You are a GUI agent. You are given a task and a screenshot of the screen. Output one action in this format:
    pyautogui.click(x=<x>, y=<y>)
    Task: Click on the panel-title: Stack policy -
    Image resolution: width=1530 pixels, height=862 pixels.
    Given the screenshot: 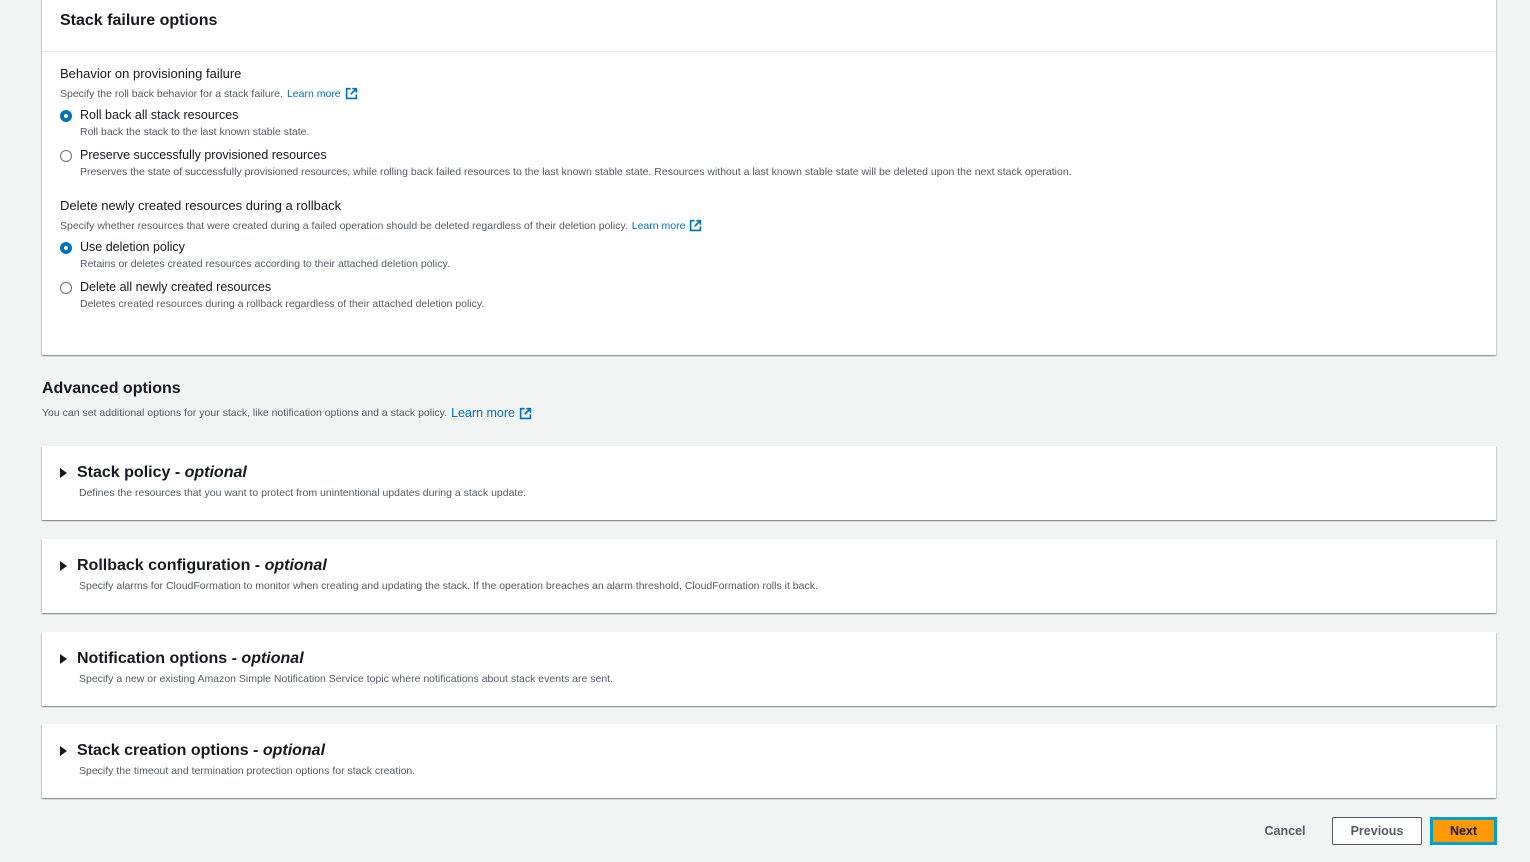 What is the action you would take?
    pyautogui.click(x=131, y=472)
    